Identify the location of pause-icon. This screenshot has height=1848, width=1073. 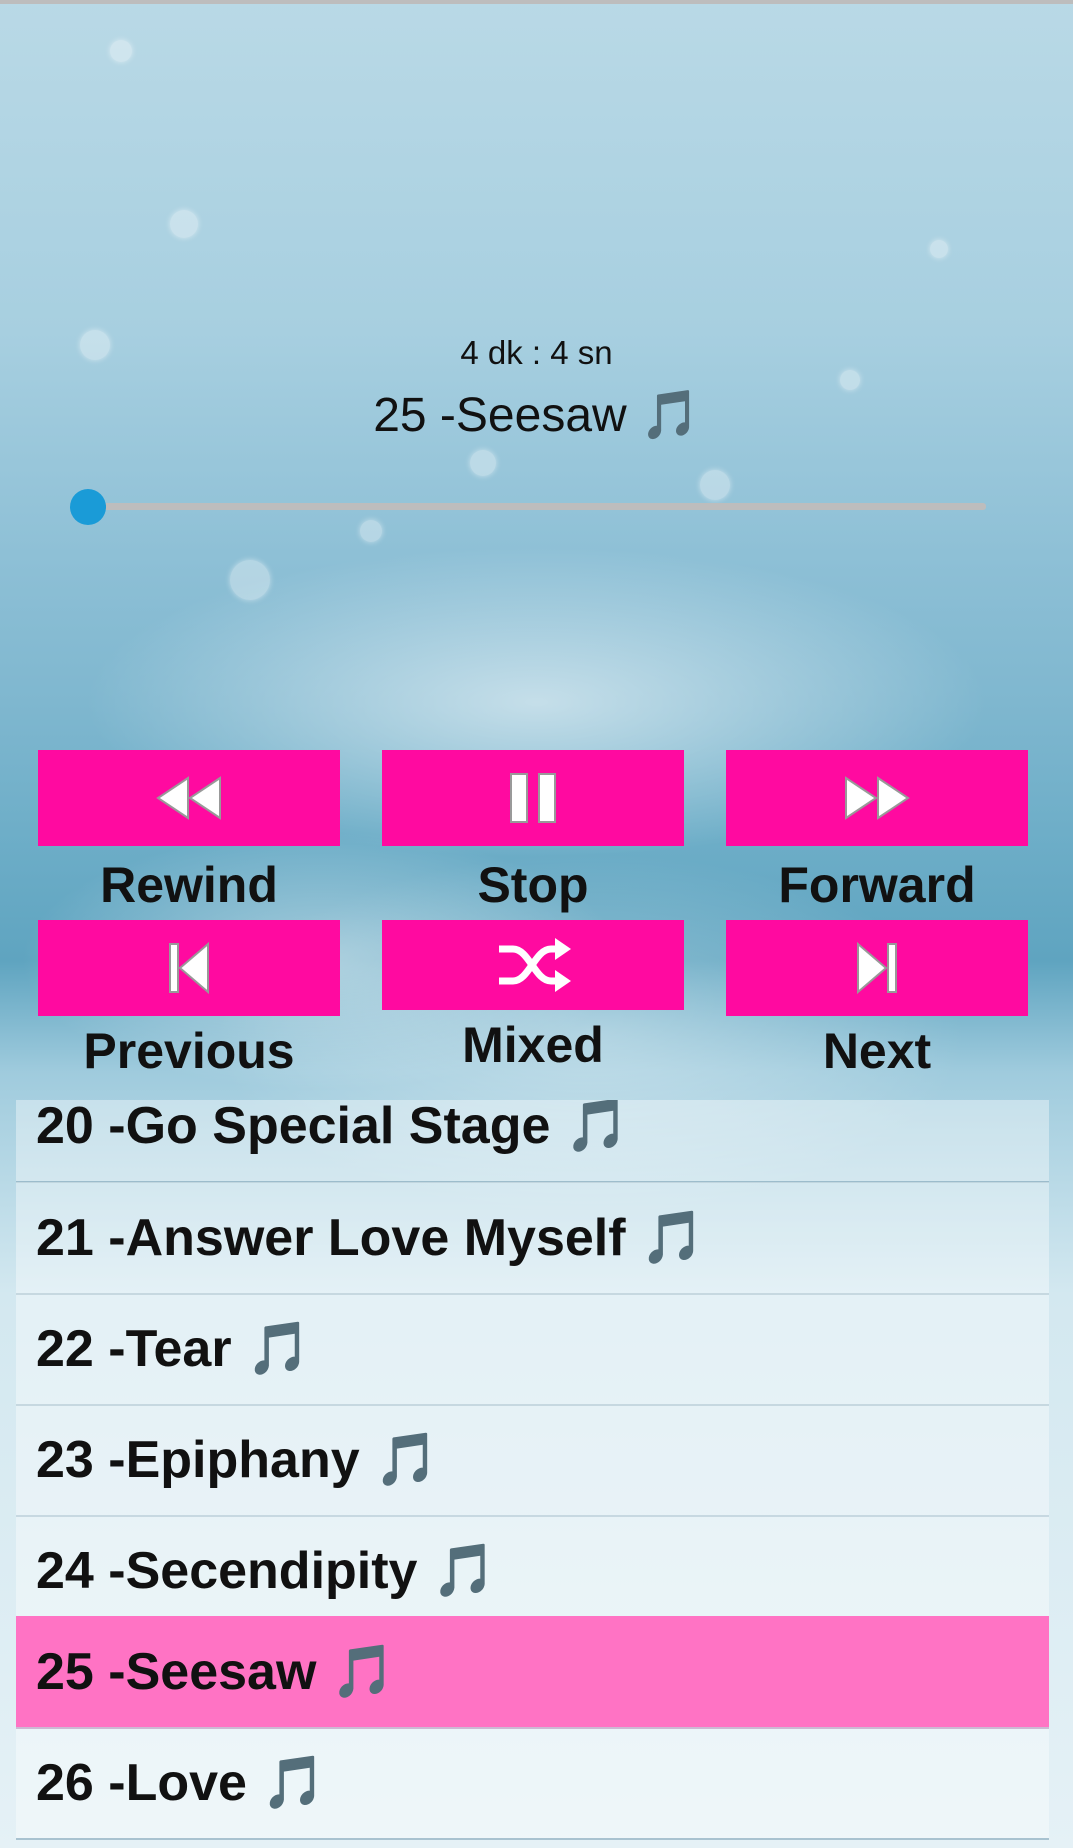
(533, 798).